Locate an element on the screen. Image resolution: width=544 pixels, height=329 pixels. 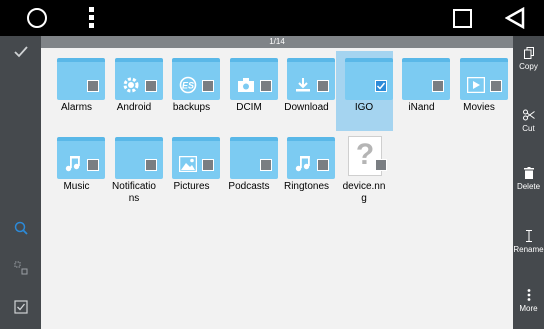
folder-item: Alarms is located at coordinates (76, 91).